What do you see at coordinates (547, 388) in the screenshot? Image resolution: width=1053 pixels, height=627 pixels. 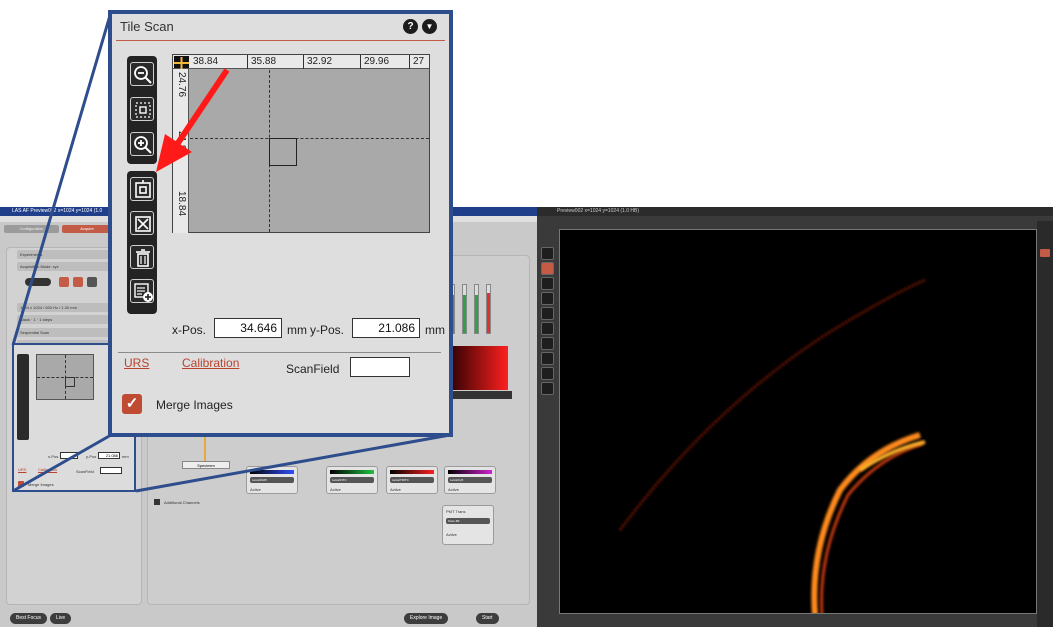 I see `statistics-icon` at bounding box center [547, 388].